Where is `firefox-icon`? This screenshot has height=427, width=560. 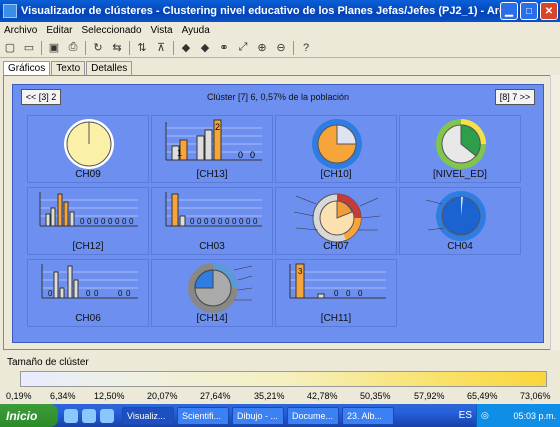 firefox-icon is located at coordinates (107, 415).